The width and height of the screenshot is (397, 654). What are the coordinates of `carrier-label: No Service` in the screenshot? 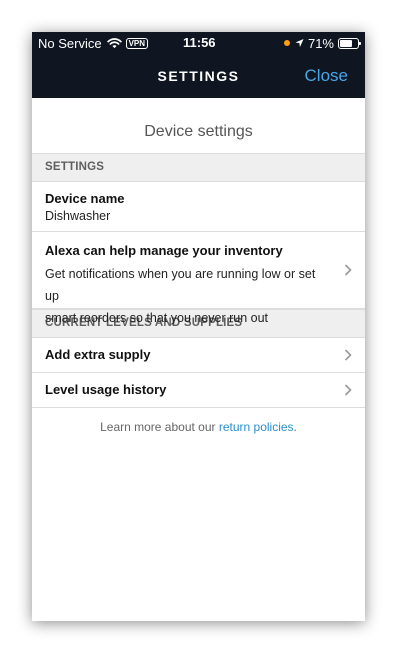 It's located at (70, 43).